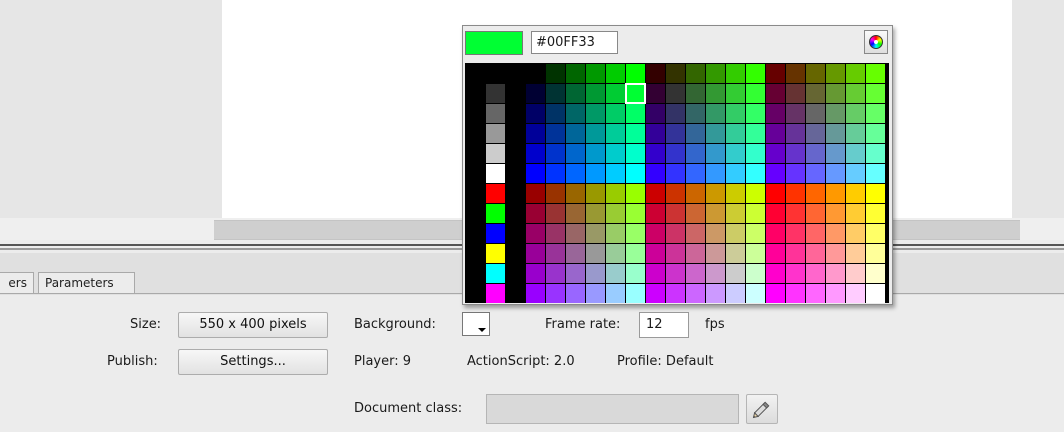  I want to click on swatch-66ff00, so click(875, 73).